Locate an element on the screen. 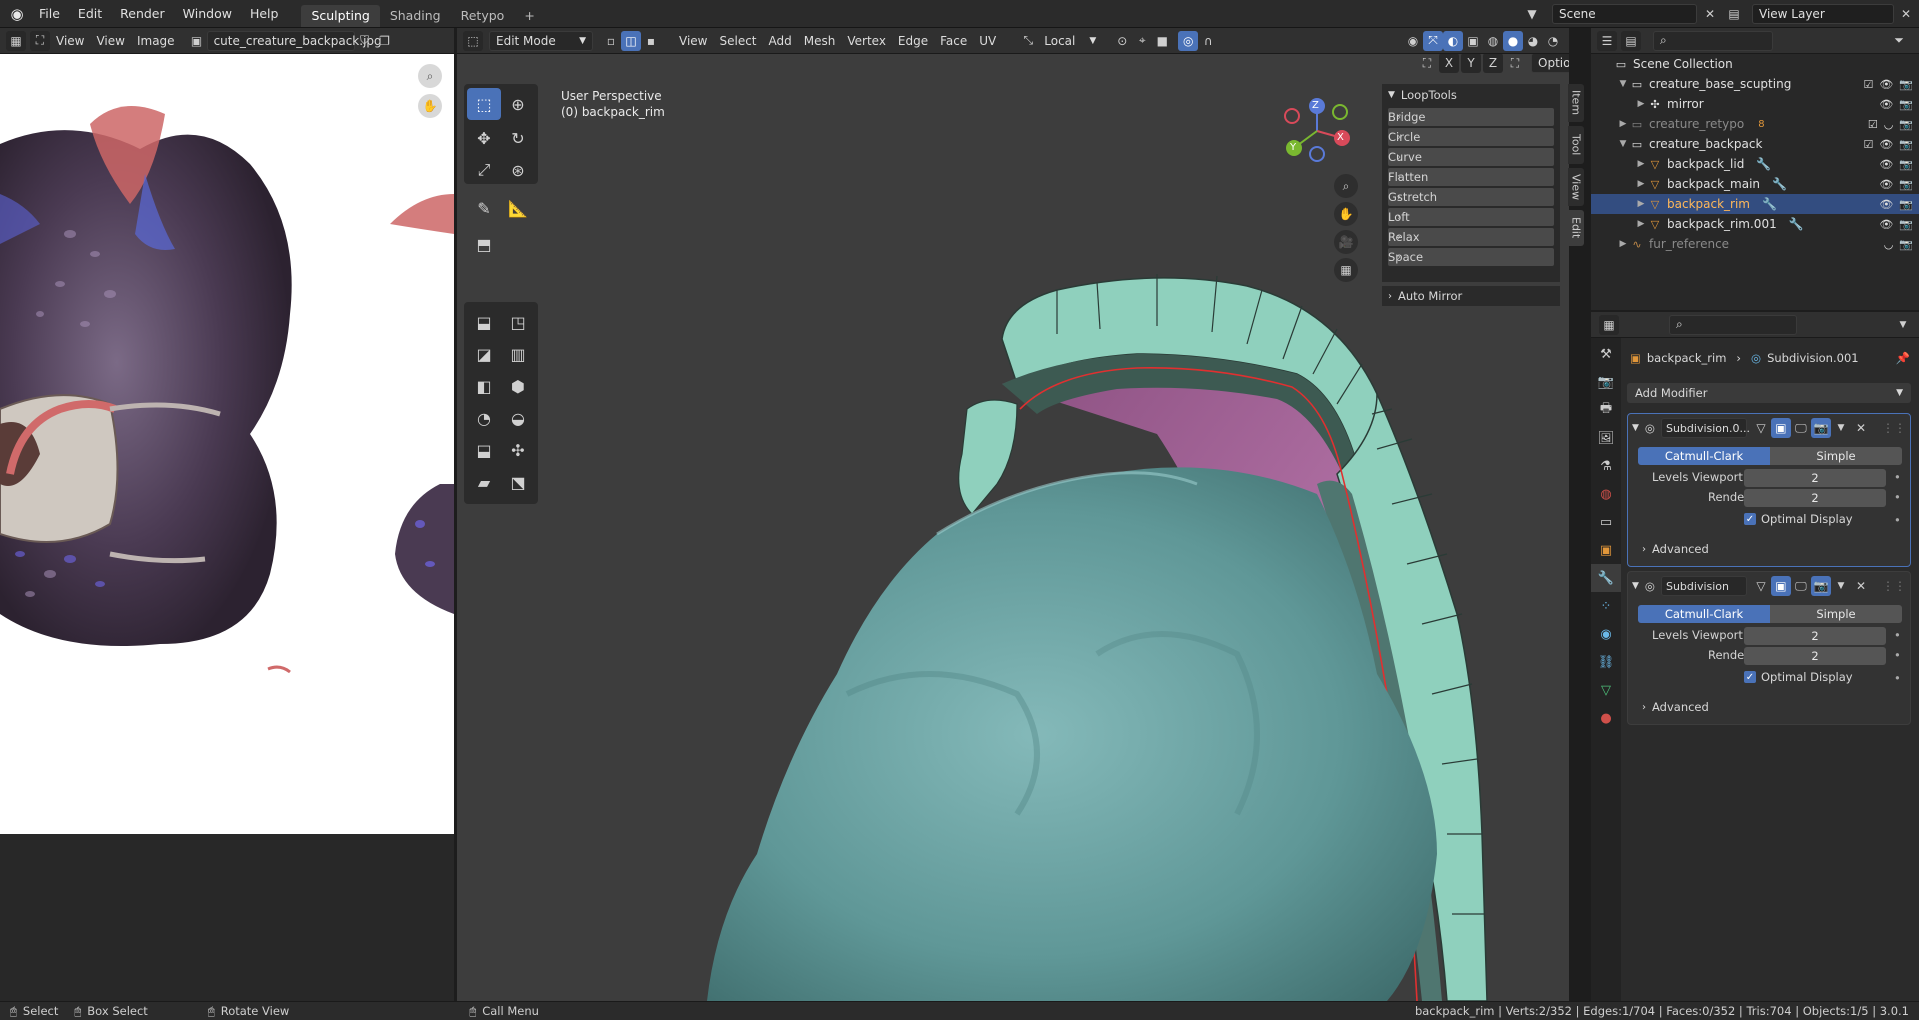  cursor-tool-icon: ⊕ is located at coordinates (518, 104).